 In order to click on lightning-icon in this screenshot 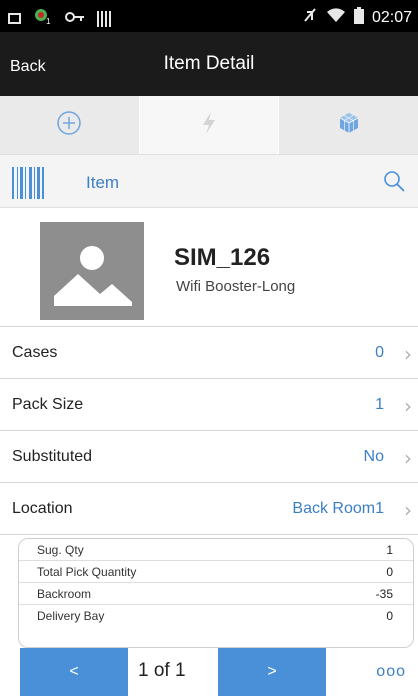, I will do `click(209, 125)`.